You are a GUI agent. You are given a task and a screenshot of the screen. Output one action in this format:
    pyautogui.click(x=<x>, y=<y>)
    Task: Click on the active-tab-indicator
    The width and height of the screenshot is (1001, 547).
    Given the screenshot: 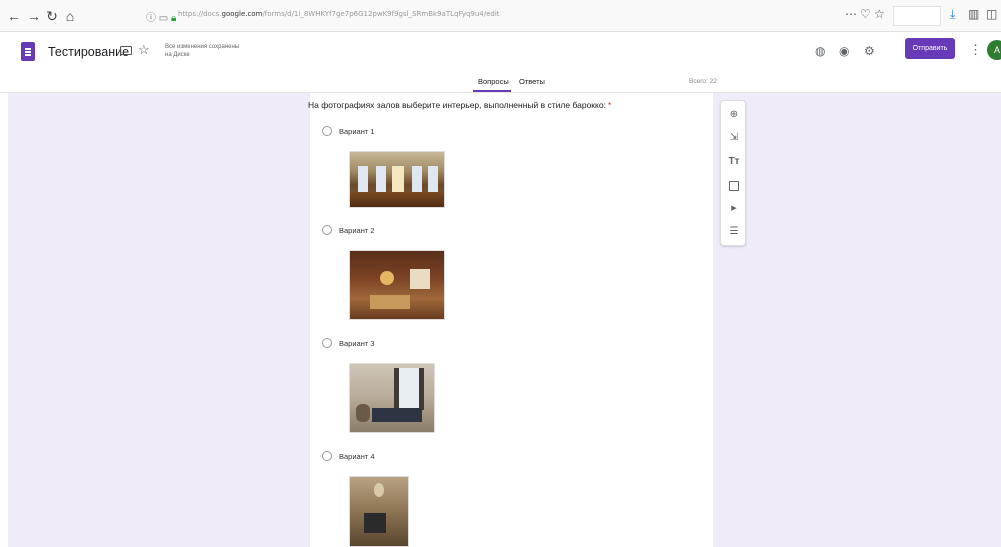 What is the action you would take?
    pyautogui.click(x=492, y=91)
    